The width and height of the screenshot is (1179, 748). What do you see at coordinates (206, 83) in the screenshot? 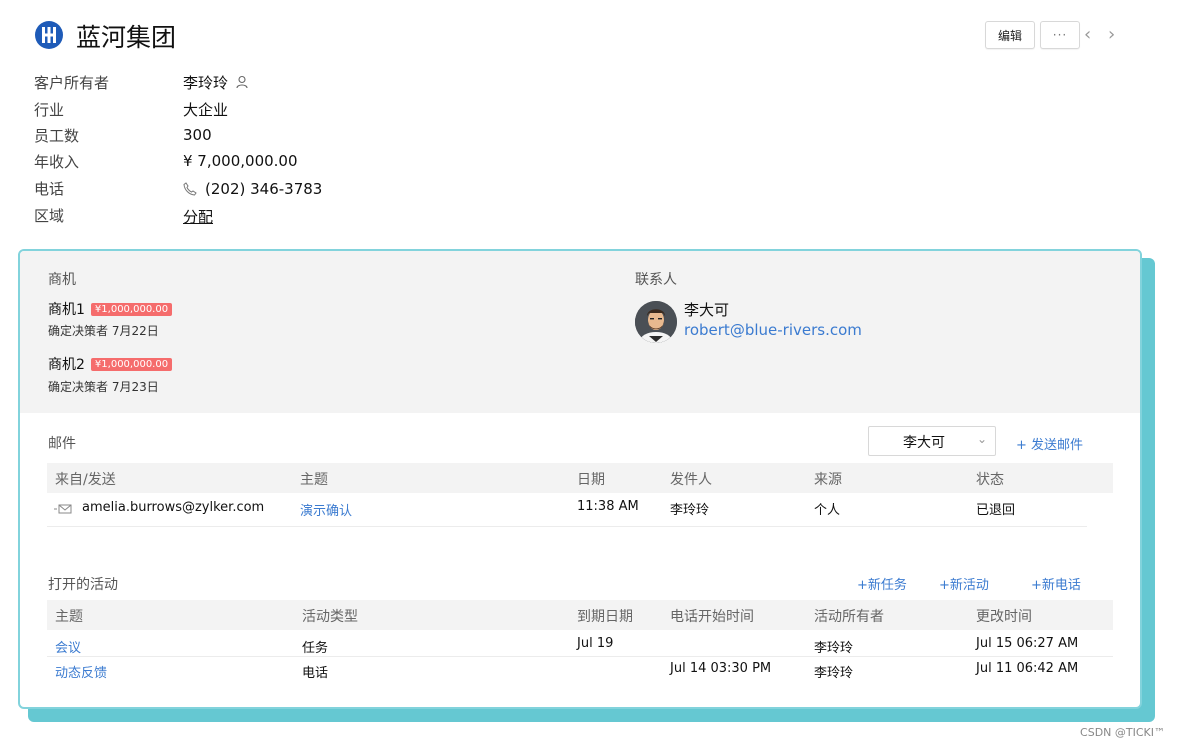
I see `owner-name: 李玲玲` at bounding box center [206, 83].